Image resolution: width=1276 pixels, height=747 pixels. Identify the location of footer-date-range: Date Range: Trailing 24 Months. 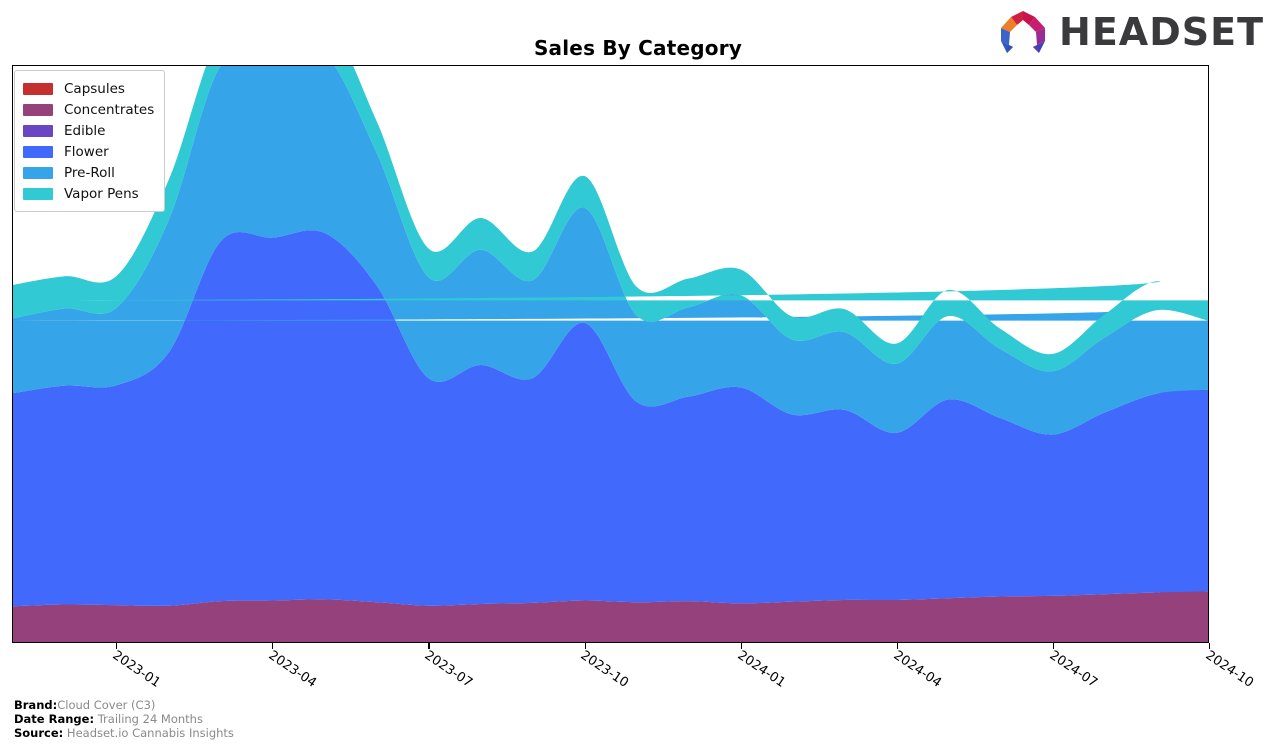
(124, 719).